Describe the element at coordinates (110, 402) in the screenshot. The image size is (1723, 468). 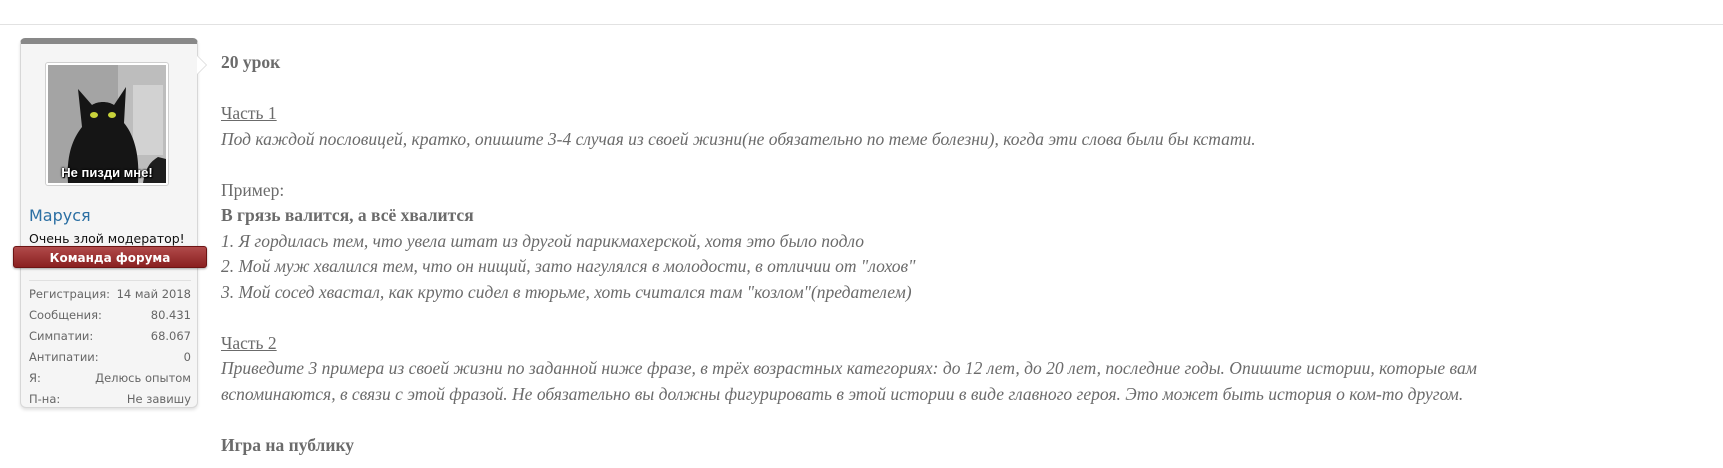
I see `stat-row-pna: П-на: Не завишу` at that location.